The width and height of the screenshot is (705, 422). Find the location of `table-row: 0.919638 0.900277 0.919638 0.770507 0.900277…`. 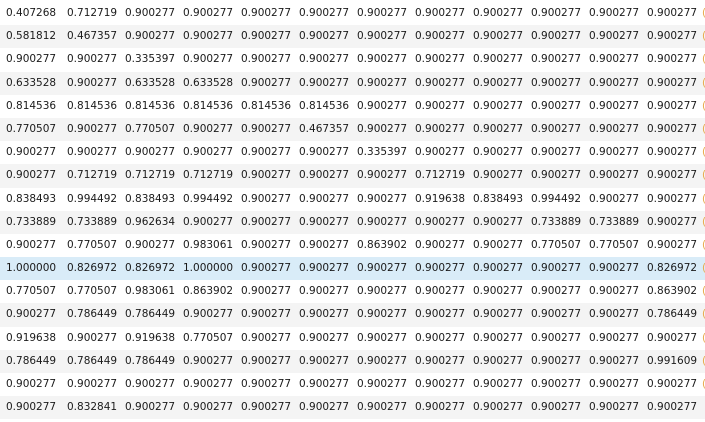

table-row: 0.919638 0.900277 0.919638 0.770507 0.900277… is located at coordinates (352, 338).